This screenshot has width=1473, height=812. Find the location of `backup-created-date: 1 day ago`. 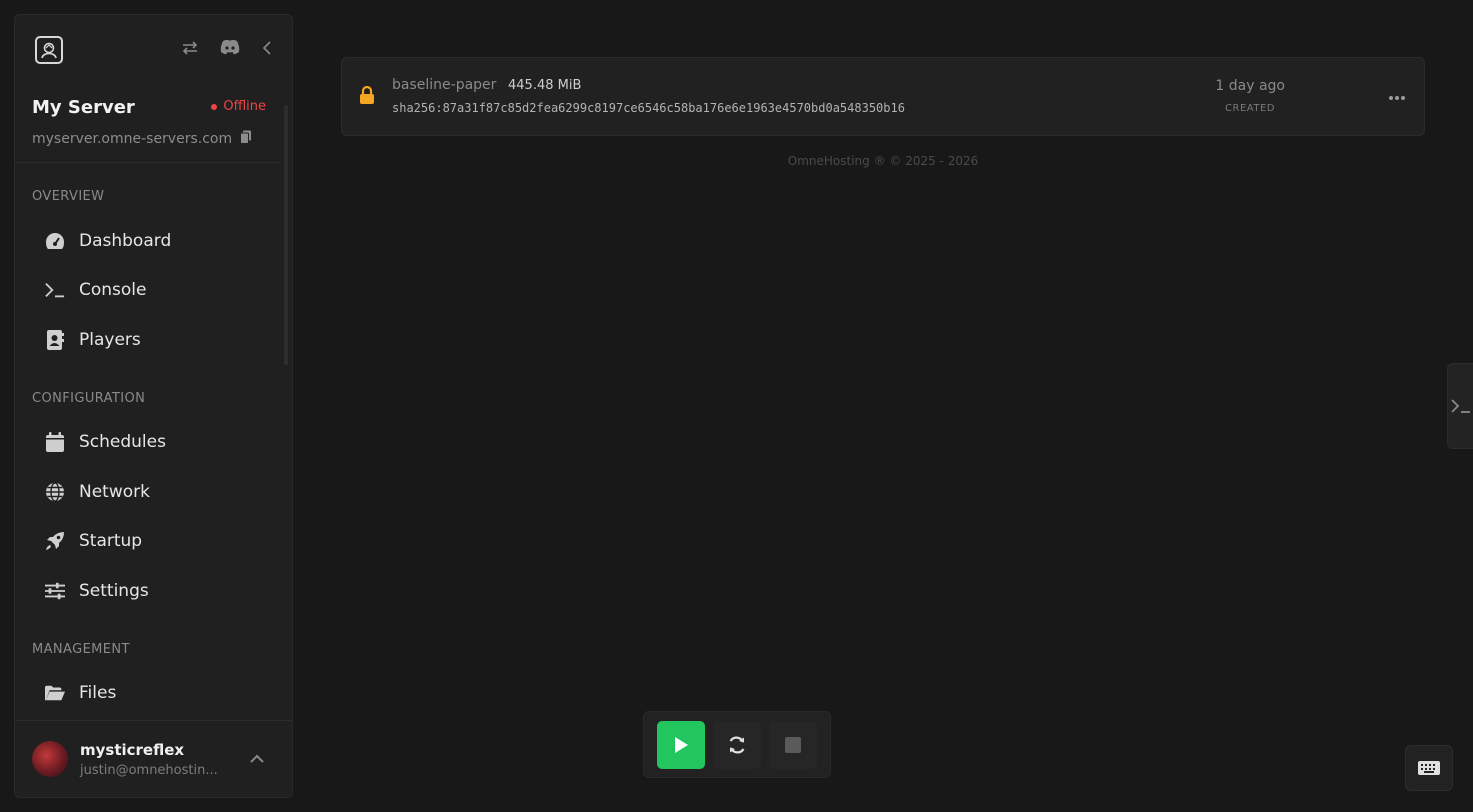

backup-created-date: 1 day ago is located at coordinates (1250, 86).